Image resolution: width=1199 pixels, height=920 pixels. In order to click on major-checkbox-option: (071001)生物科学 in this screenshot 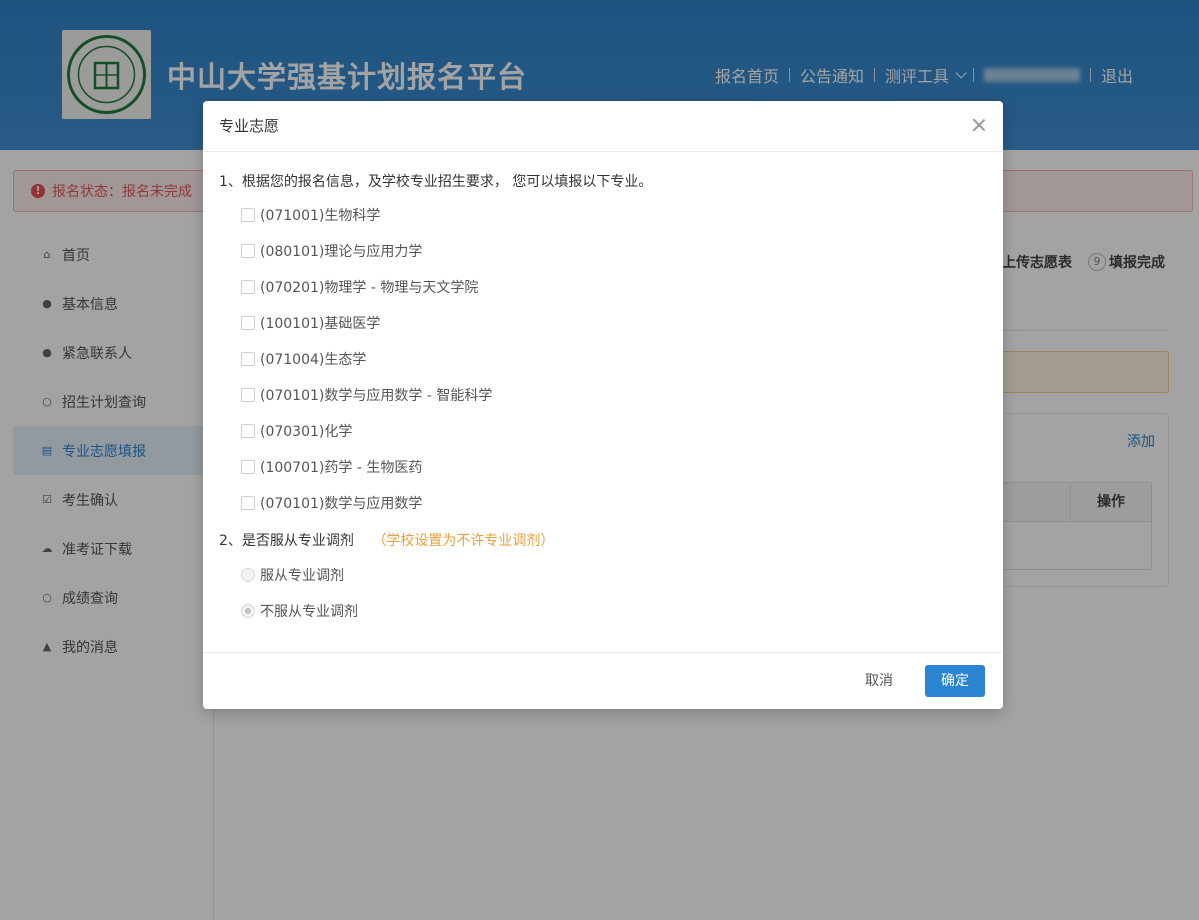, I will do `click(310, 215)`.